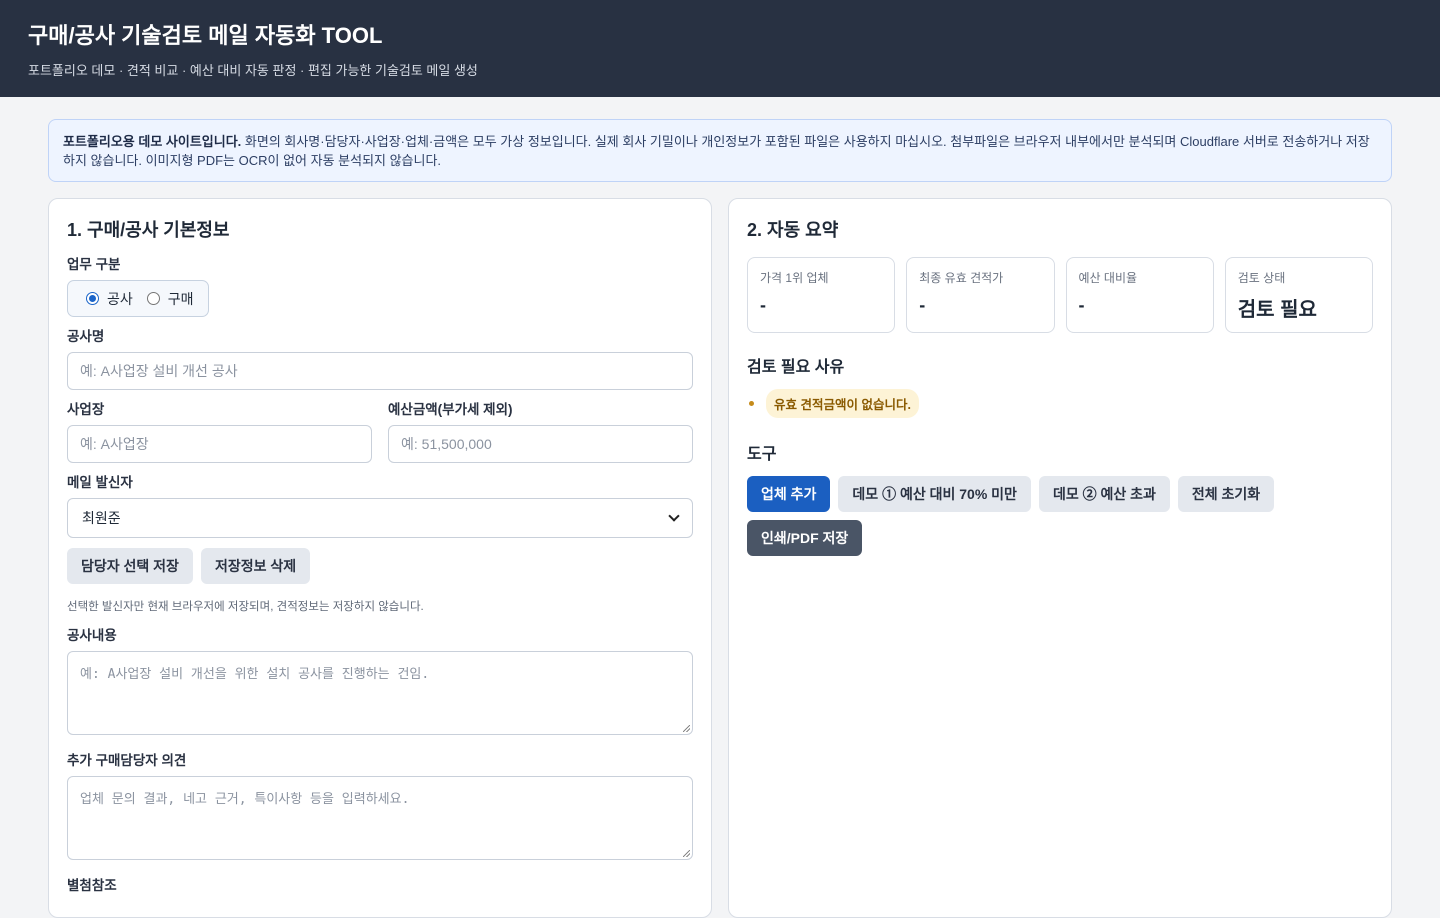  What do you see at coordinates (1261, 278) in the screenshot?
I see `stat-label: 검토 상태` at bounding box center [1261, 278].